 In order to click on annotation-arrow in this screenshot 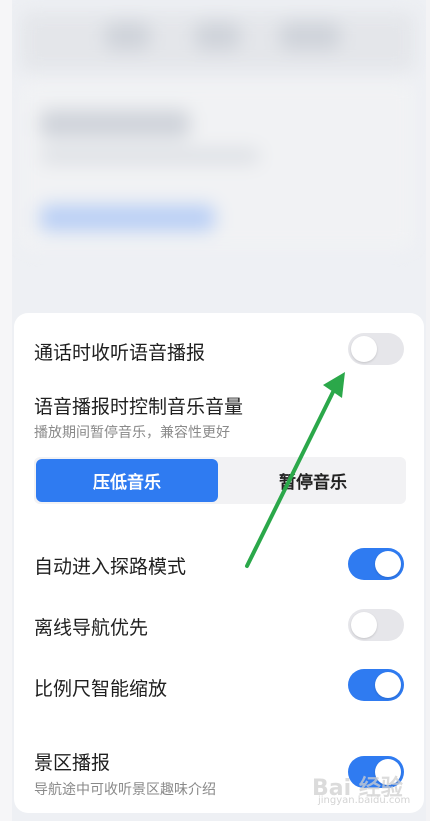, I will do `click(295, 470)`.